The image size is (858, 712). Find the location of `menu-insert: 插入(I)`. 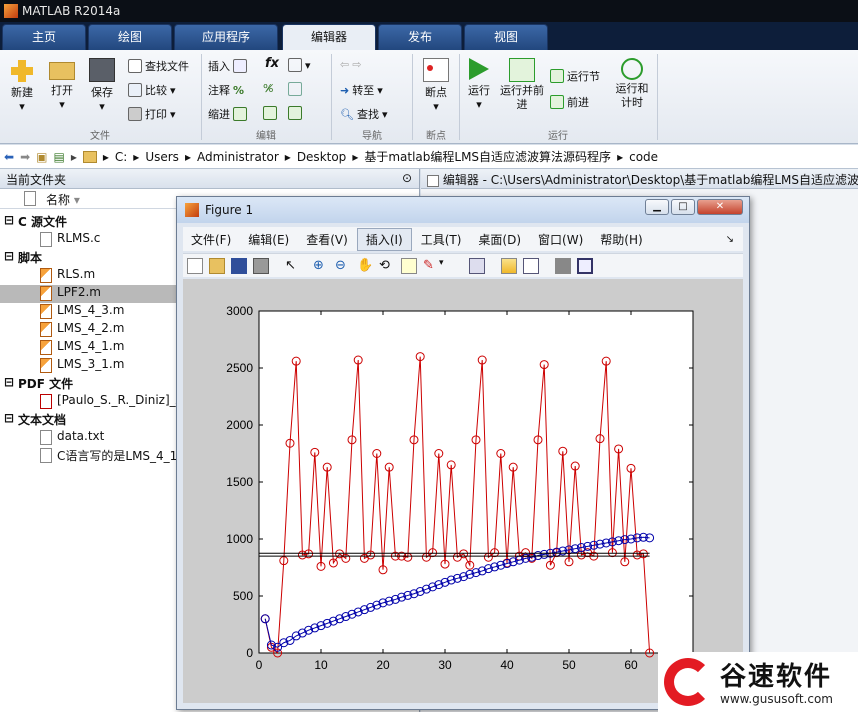

menu-insert: 插入(I) is located at coordinates (384, 239).